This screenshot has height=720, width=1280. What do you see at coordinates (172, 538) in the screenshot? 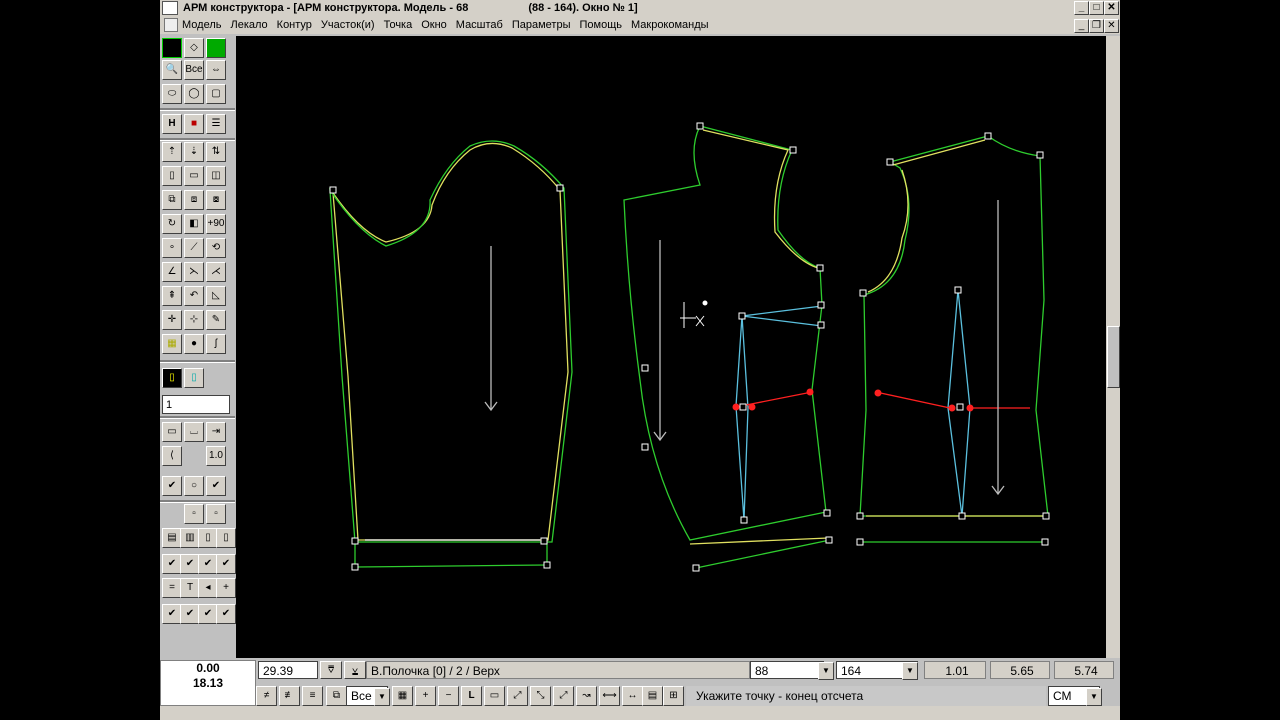
I see `layout-a-icon: ▤` at bounding box center [172, 538].